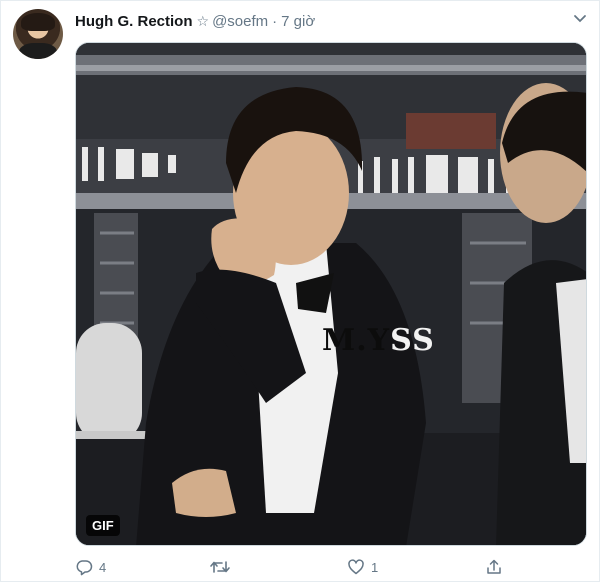  Describe the element at coordinates (103, 567) in the screenshot. I see `reply-count: 4` at that location.